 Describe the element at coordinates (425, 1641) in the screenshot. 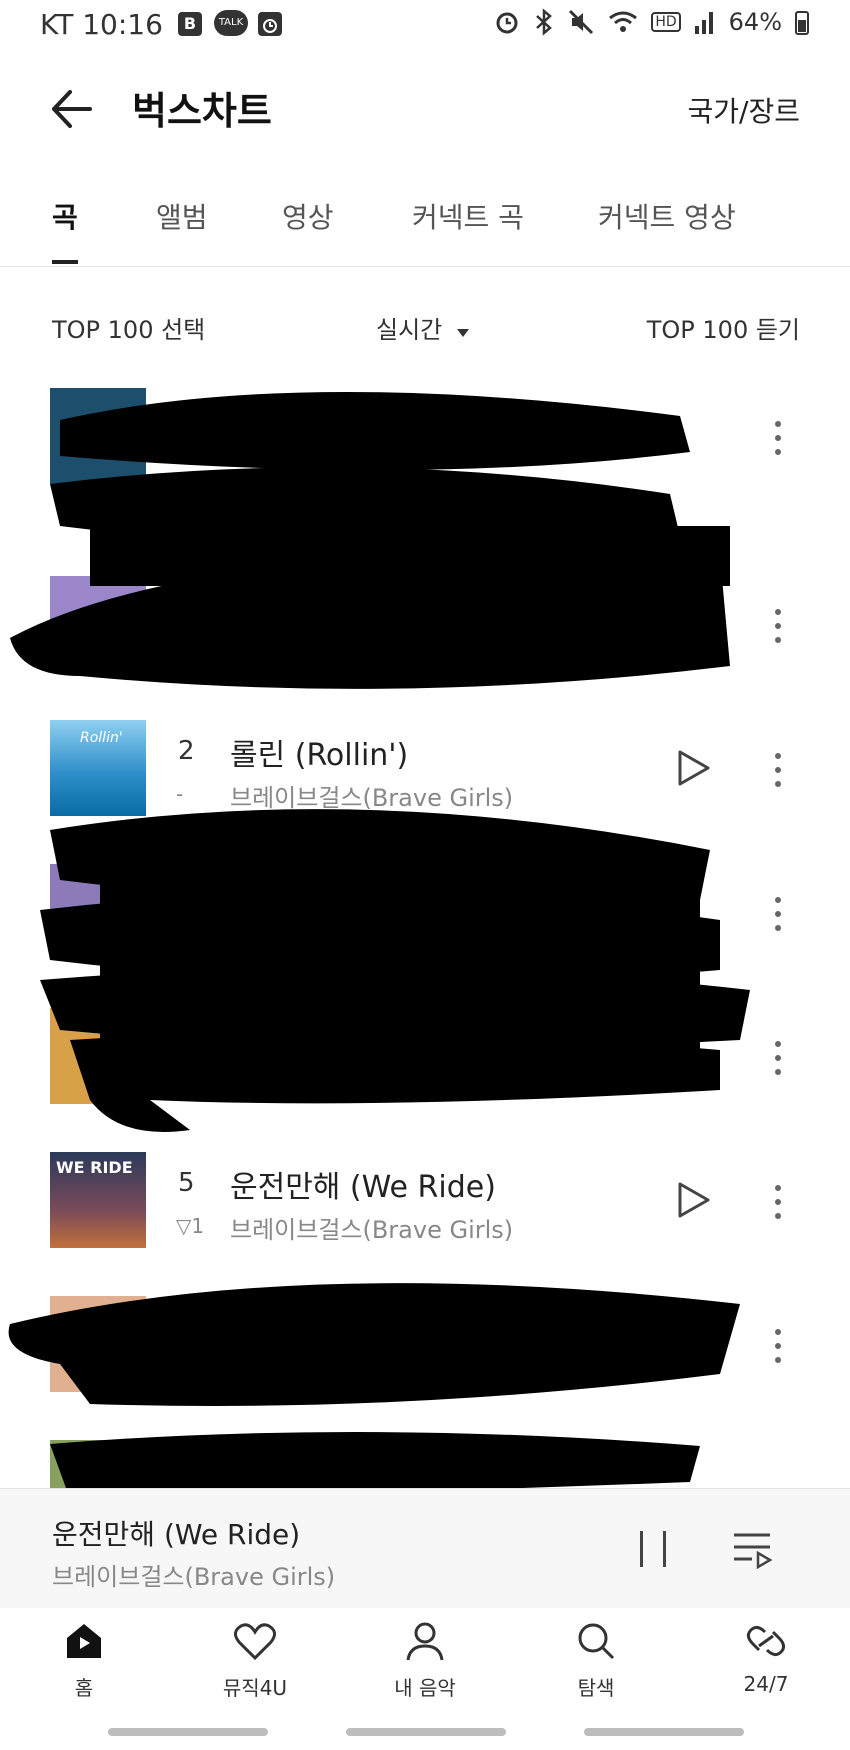

I see `person-icon` at that location.